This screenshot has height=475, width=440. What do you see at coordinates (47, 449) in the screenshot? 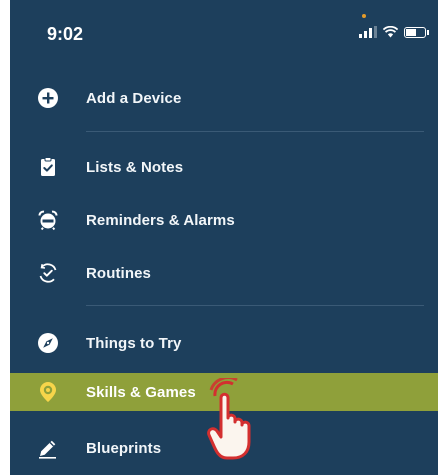
I see `pencil-icon` at bounding box center [47, 449].